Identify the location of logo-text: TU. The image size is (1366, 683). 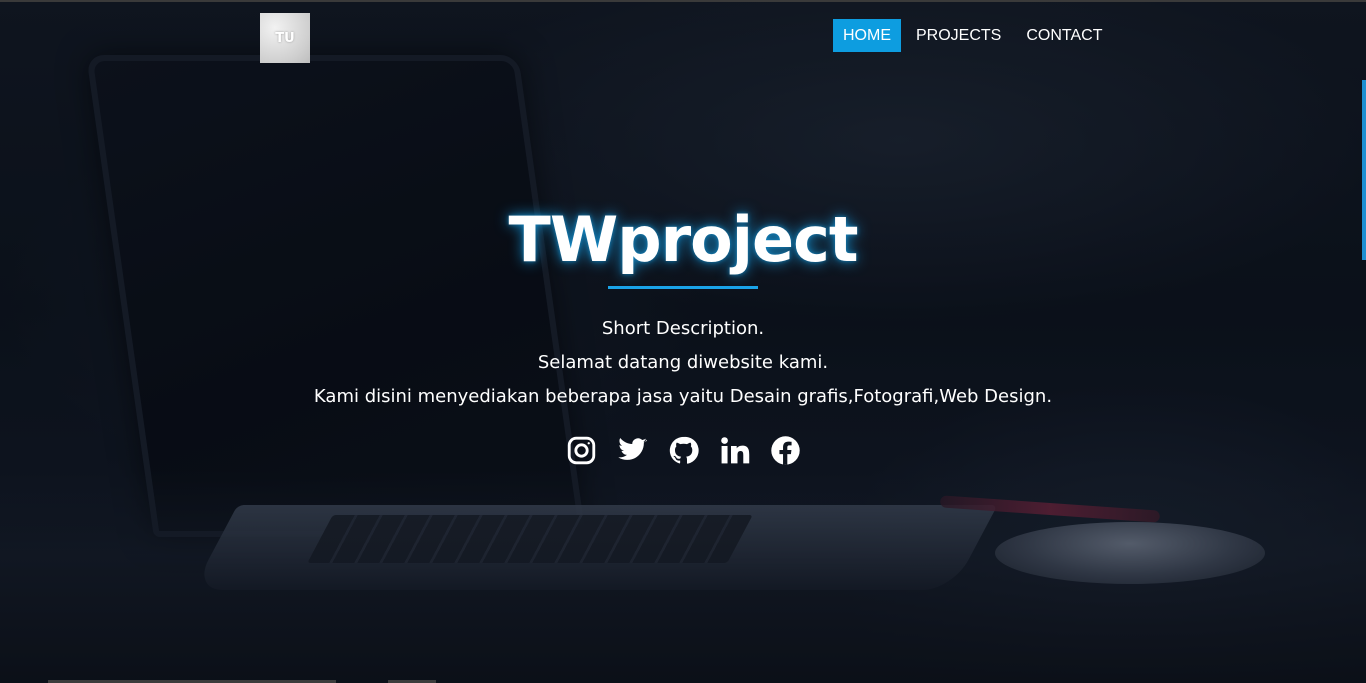
(285, 38).